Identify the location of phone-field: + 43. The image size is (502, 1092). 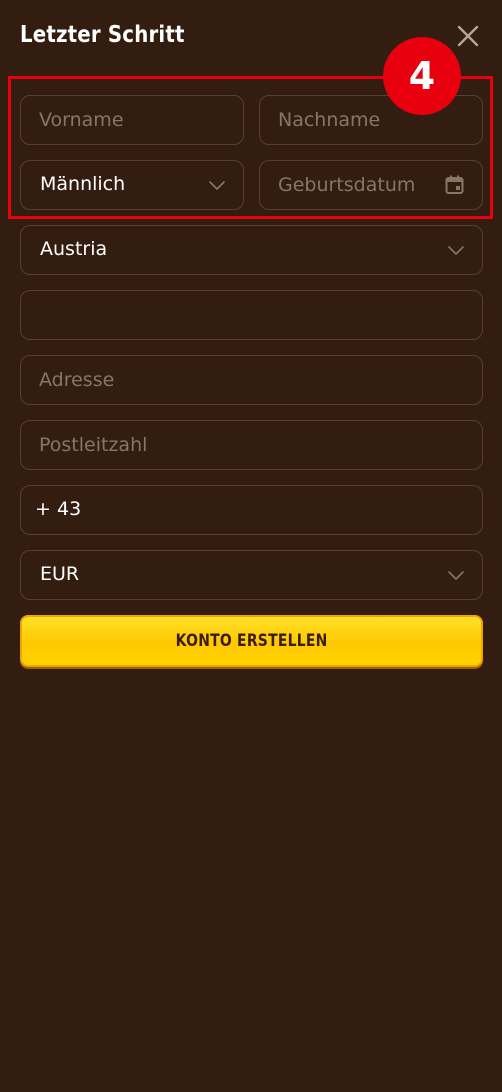
(251, 510).